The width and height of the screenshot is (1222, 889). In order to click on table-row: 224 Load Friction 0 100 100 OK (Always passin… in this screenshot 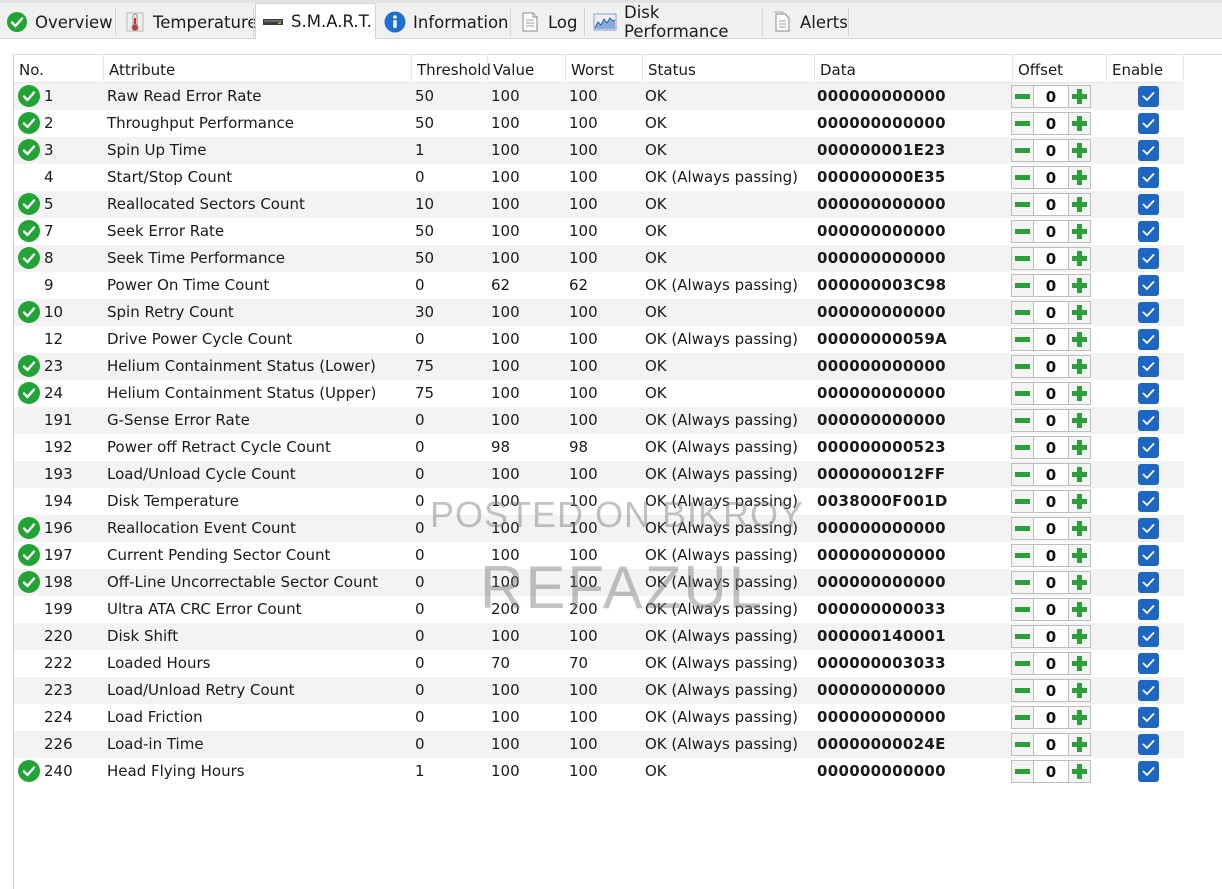, I will do `click(599, 717)`.